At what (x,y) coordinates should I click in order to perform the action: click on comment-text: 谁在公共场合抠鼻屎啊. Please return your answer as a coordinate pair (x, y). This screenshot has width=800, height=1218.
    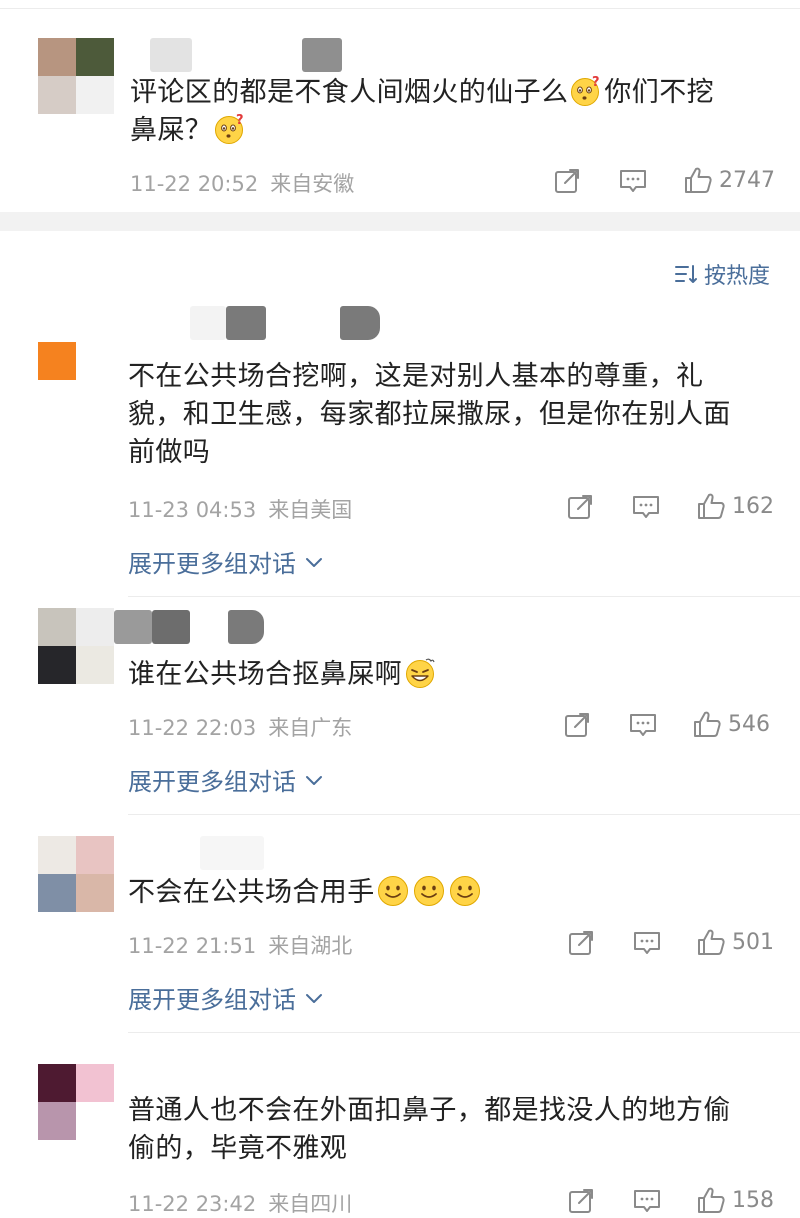
    Looking at the image, I should click on (458, 675).